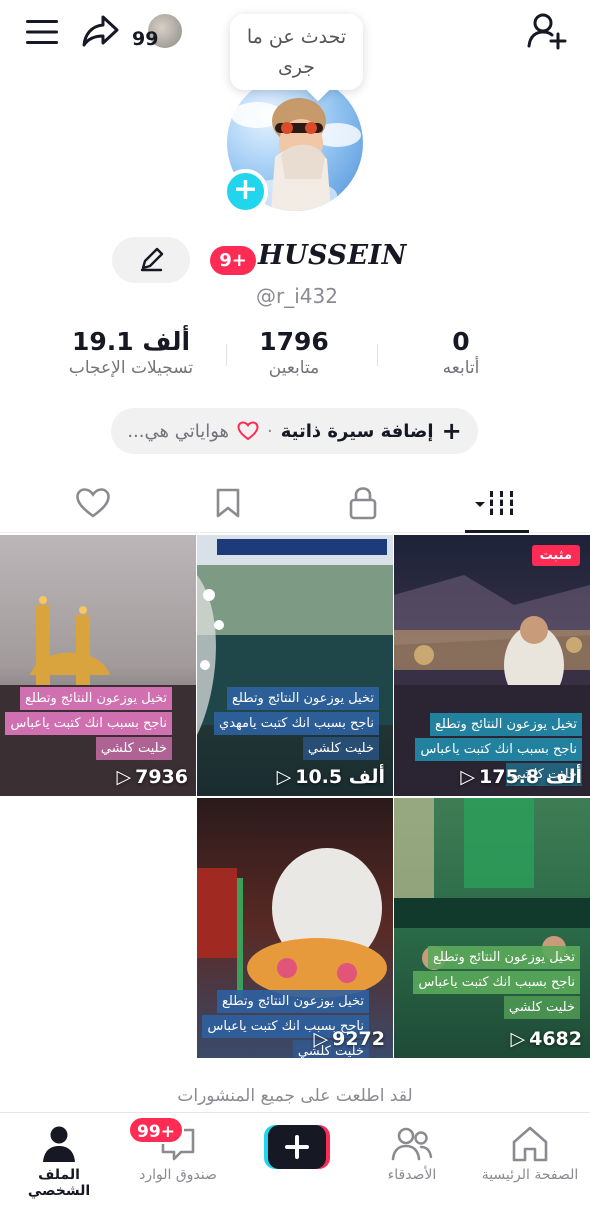 The image size is (590, 1214). What do you see at coordinates (555, 555) in the screenshot?
I see `pinned-badge: مثبت` at bounding box center [555, 555].